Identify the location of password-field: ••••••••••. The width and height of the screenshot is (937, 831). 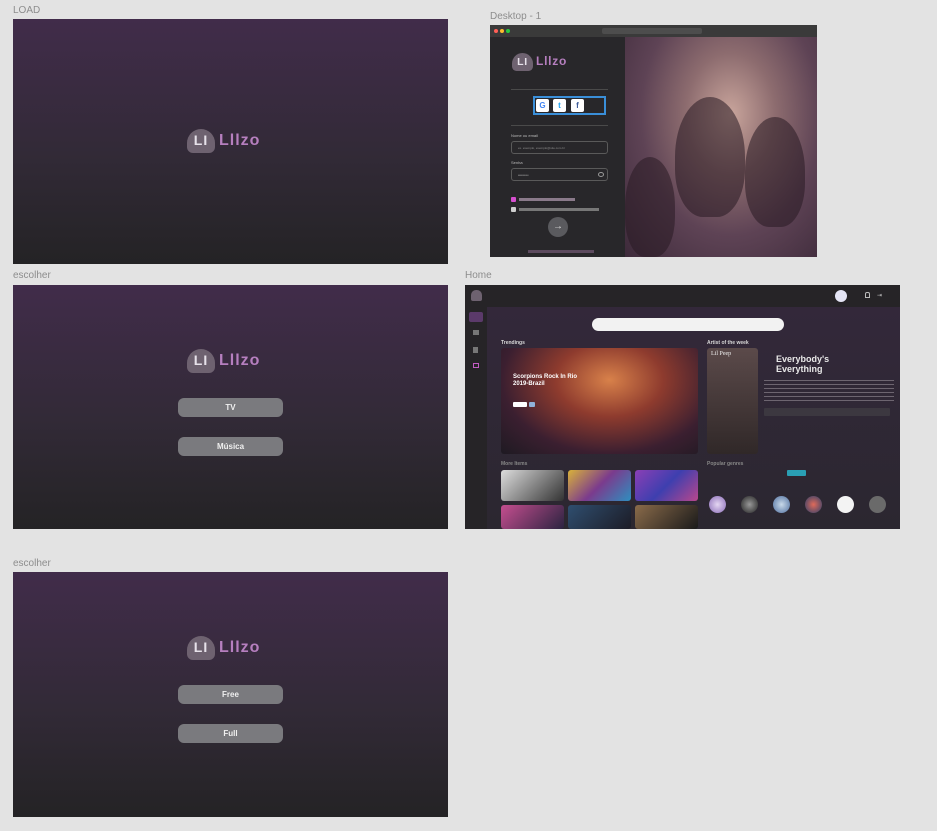
(559, 174).